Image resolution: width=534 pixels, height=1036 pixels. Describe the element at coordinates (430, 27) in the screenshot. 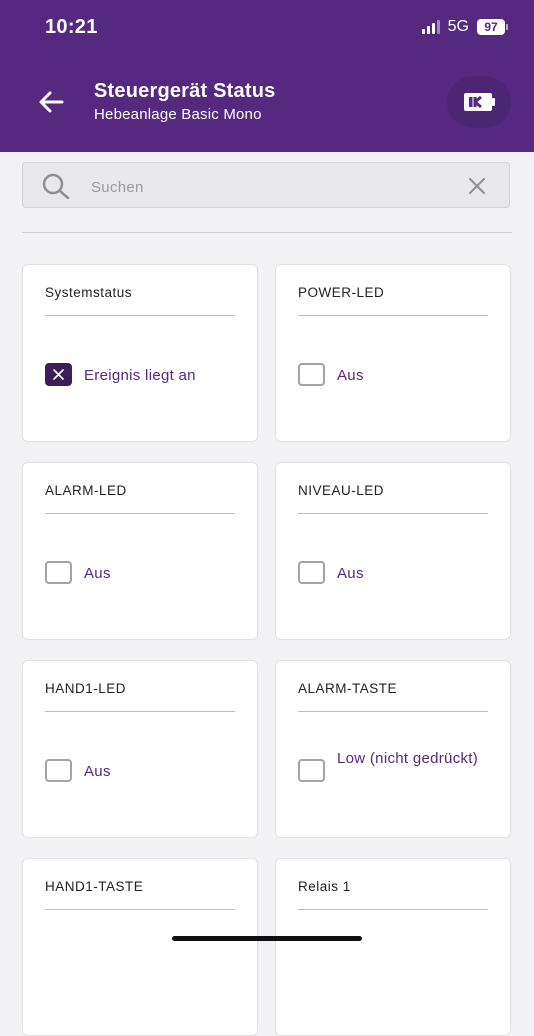

I see `signal-icon` at that location.